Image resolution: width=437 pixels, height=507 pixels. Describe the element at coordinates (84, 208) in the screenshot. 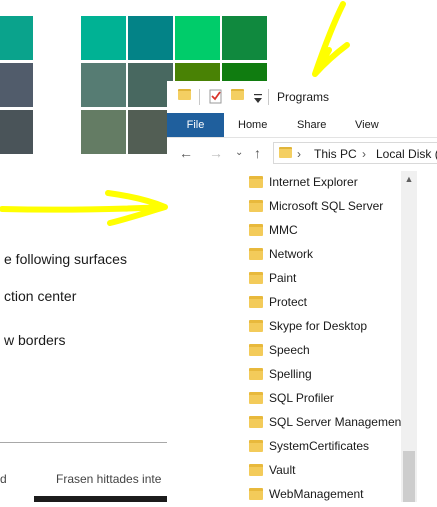

I see `annotation-arrow-right` at that location.